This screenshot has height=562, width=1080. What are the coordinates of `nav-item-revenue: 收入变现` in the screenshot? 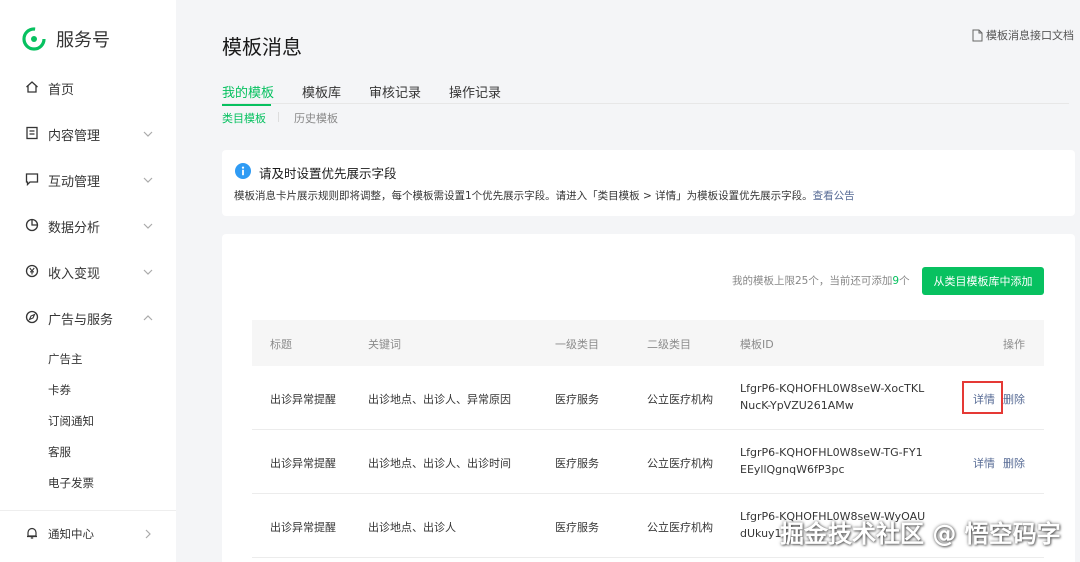 It's located at (88, 272).